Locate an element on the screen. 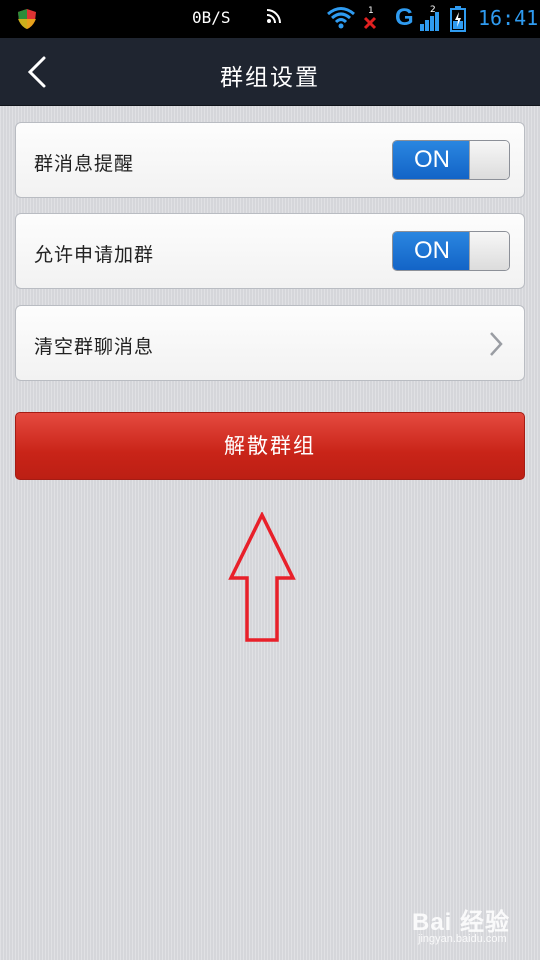 The width and height of the screenshot is (540, 960). allow-join-toggle: ON is located at coordinates (451, 251).